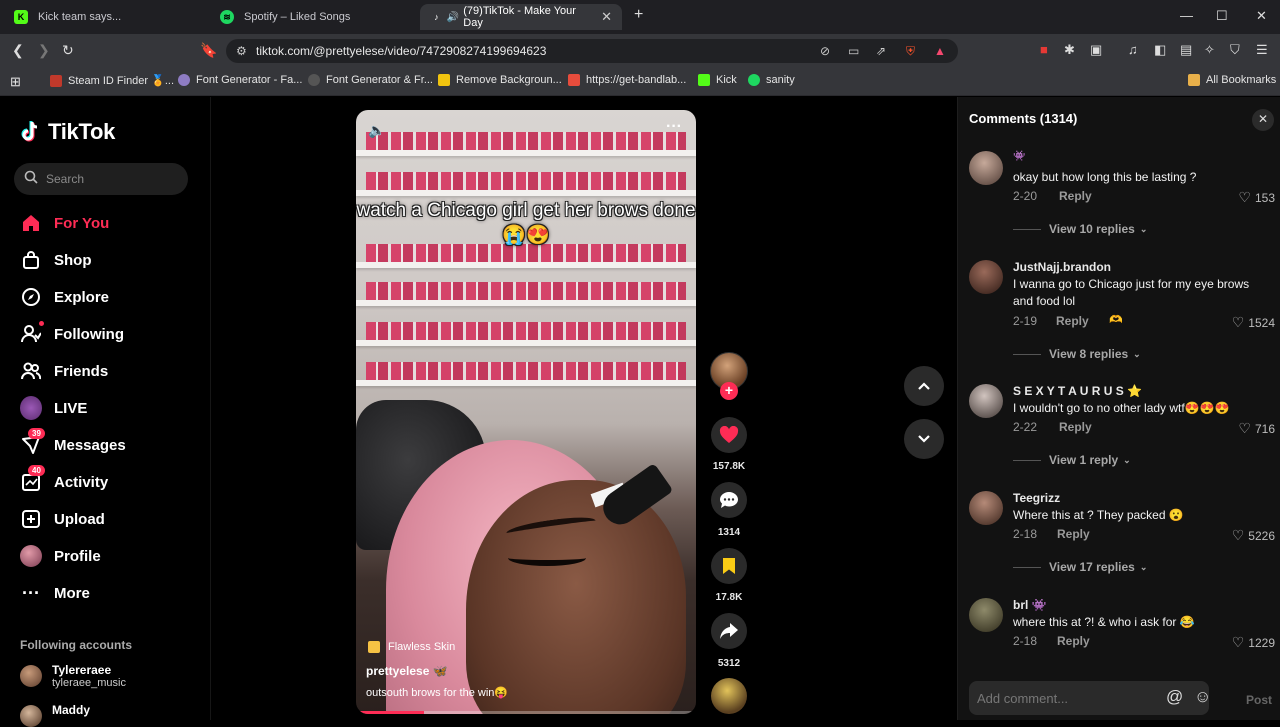 The image size is (1280, 727). What do you see at coordinates (729, 566) in the screenshot?
I see `save-button` at bounding box center [729, 566].